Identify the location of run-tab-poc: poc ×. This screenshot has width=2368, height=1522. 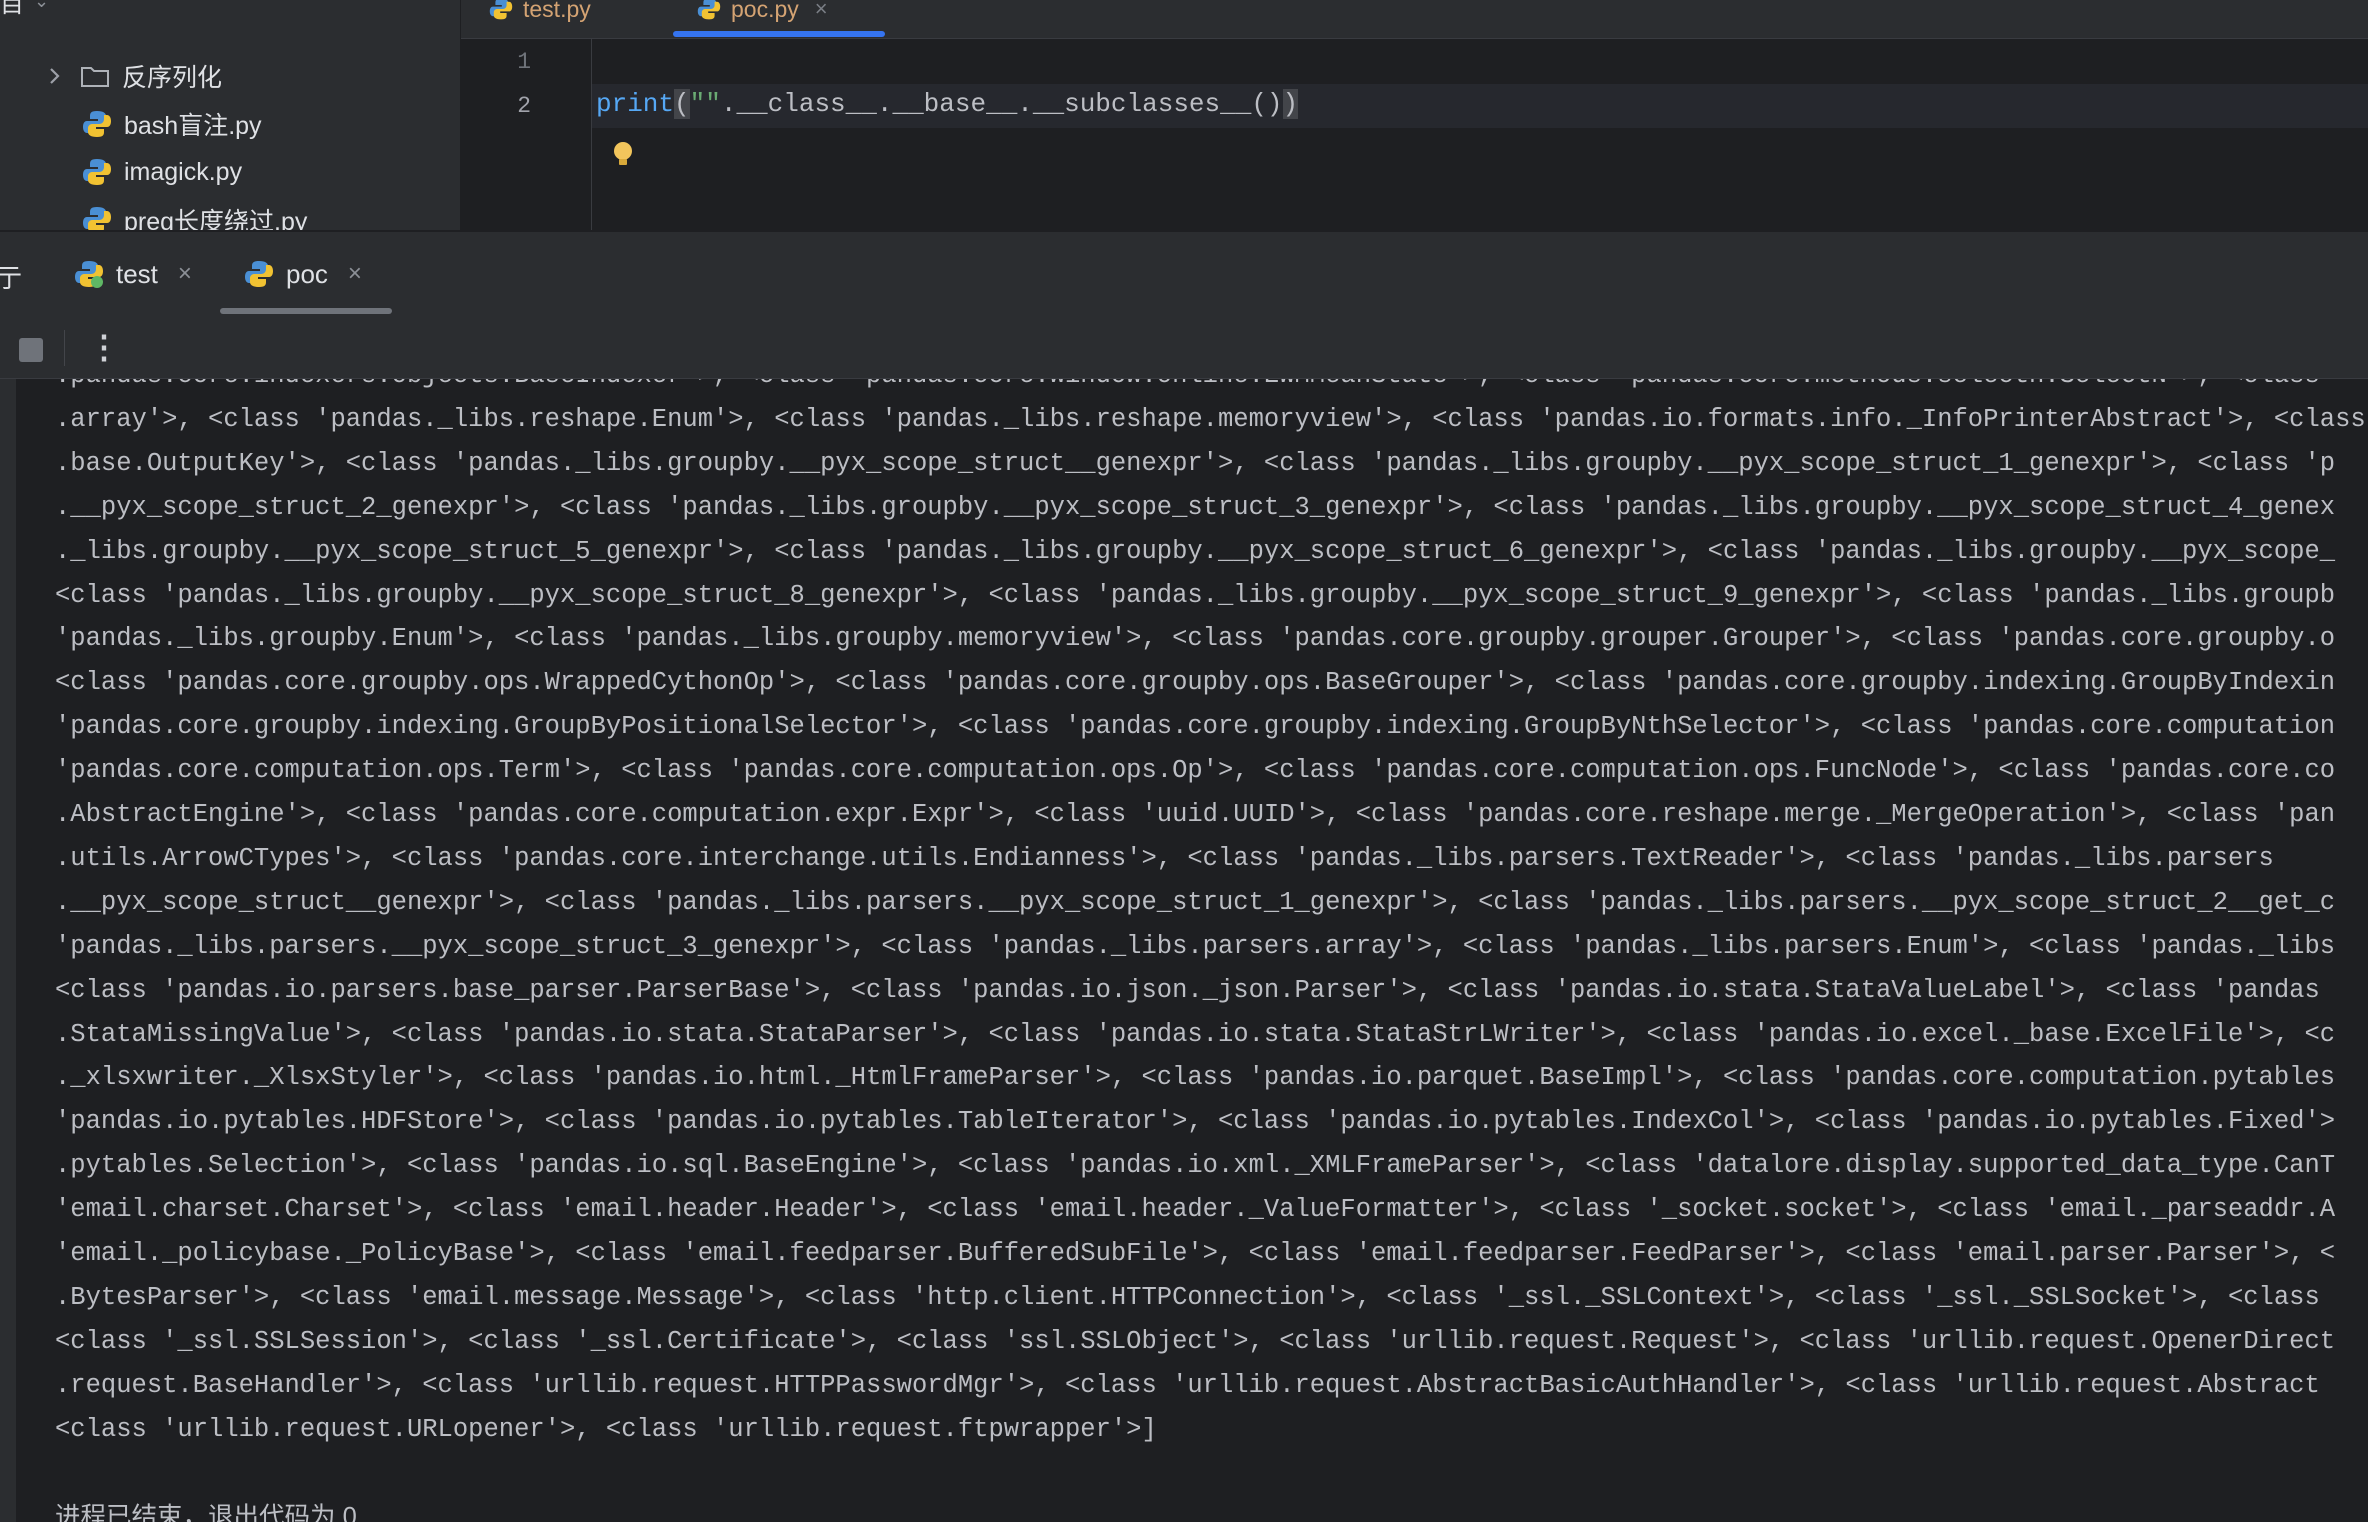
(303, 274).